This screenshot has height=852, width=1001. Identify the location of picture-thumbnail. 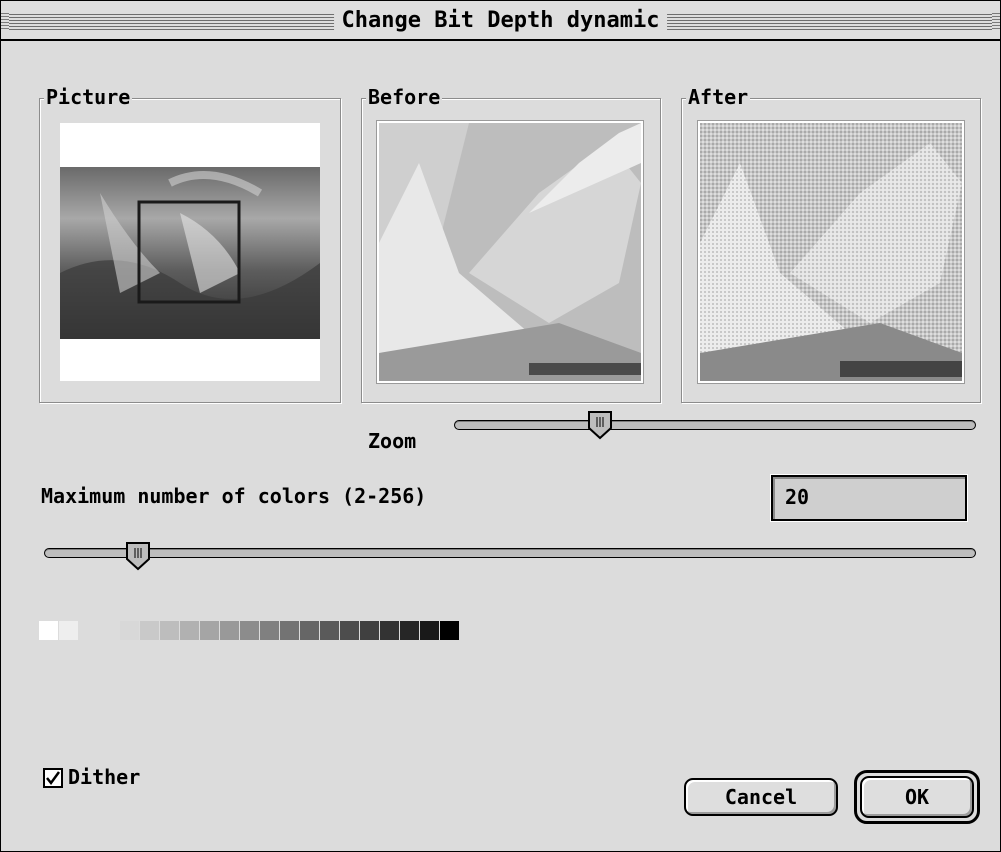
(190, 252).